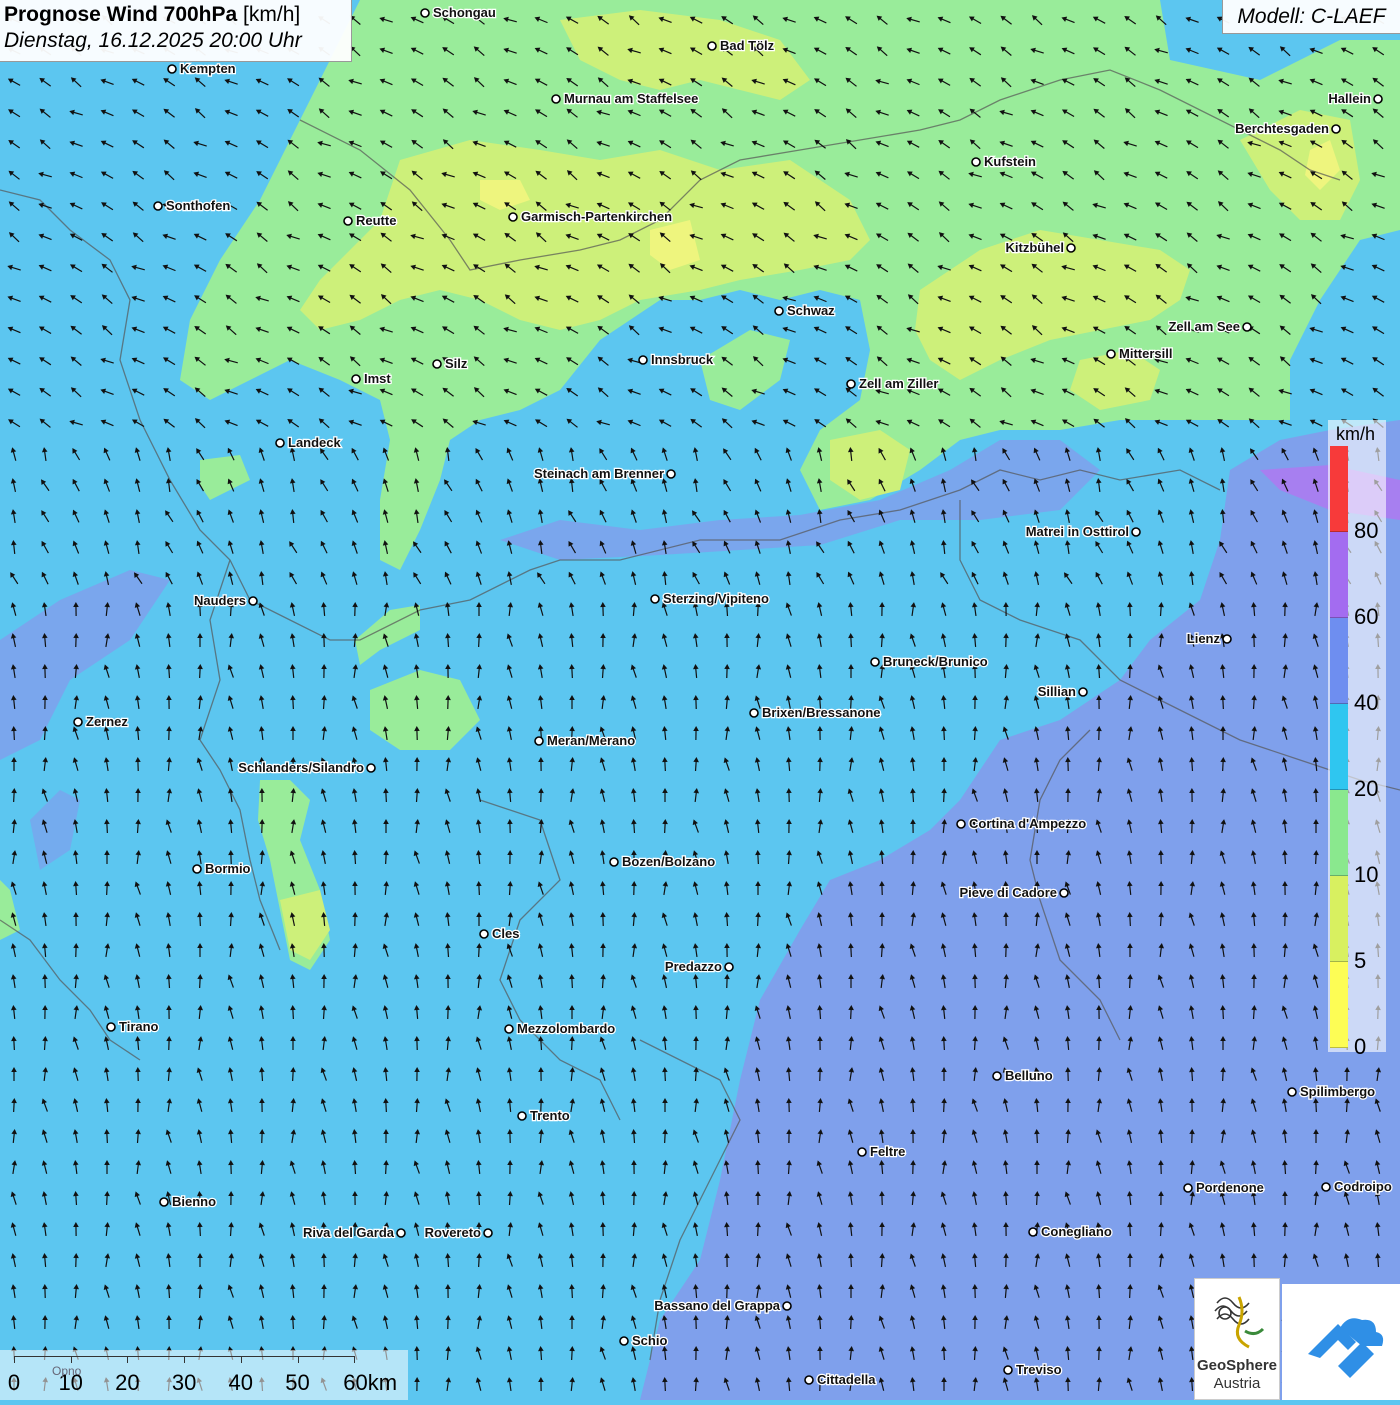  What do you see at coordinates (194, 1201) in the screenshot?
I see `city-label: Bienno` at bounding box center [194, 1201].